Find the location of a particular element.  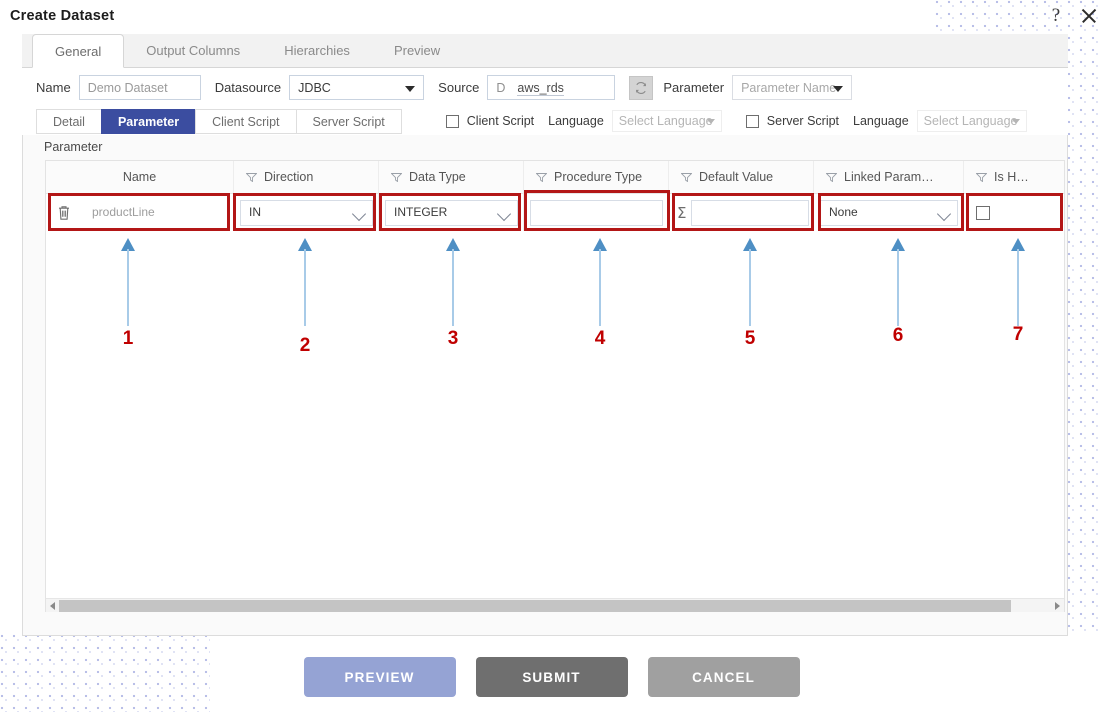

page-title: Create Dataset is located at coordinates (62, 16).